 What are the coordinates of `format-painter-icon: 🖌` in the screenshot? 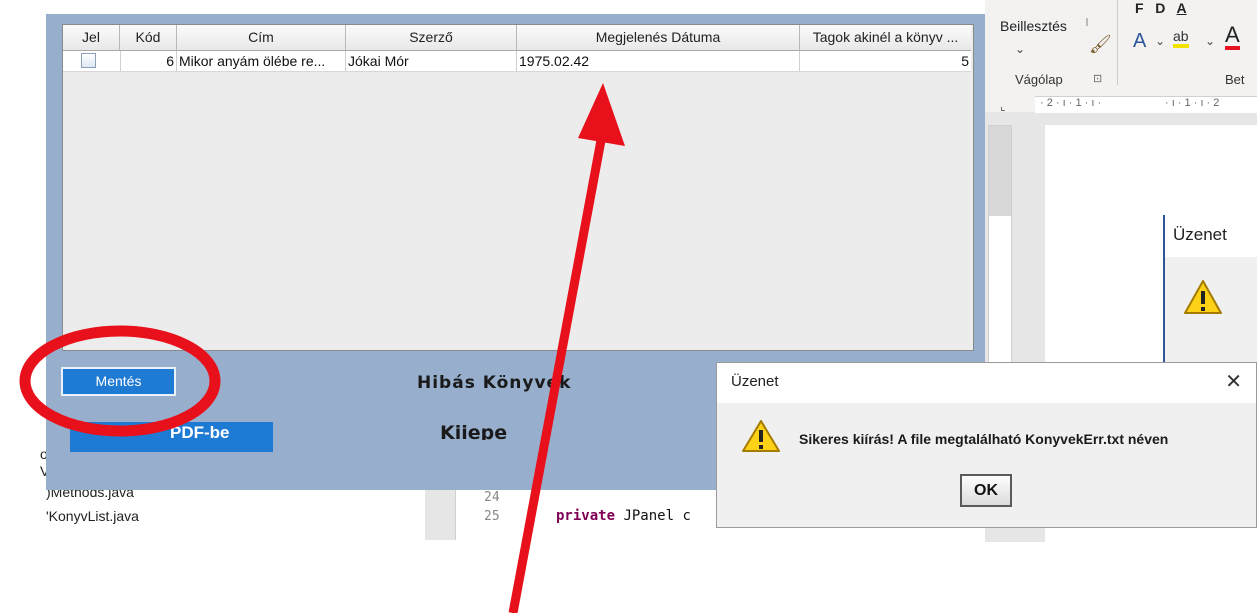 It's located at (1100, 44).